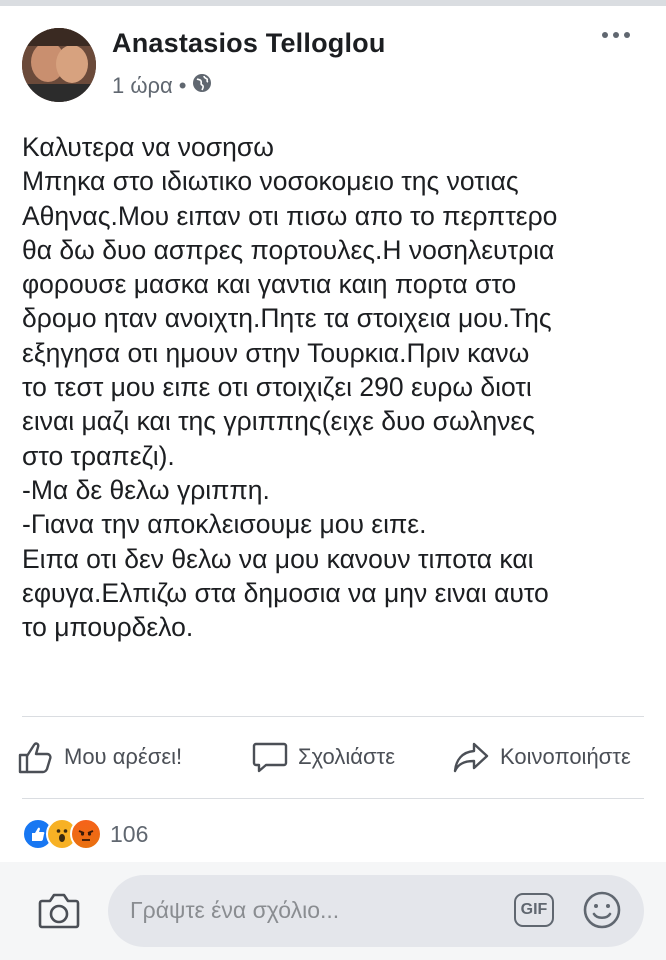 The image size is (666, 960). I want to click on reaction-count: 106, so click(129, 833).